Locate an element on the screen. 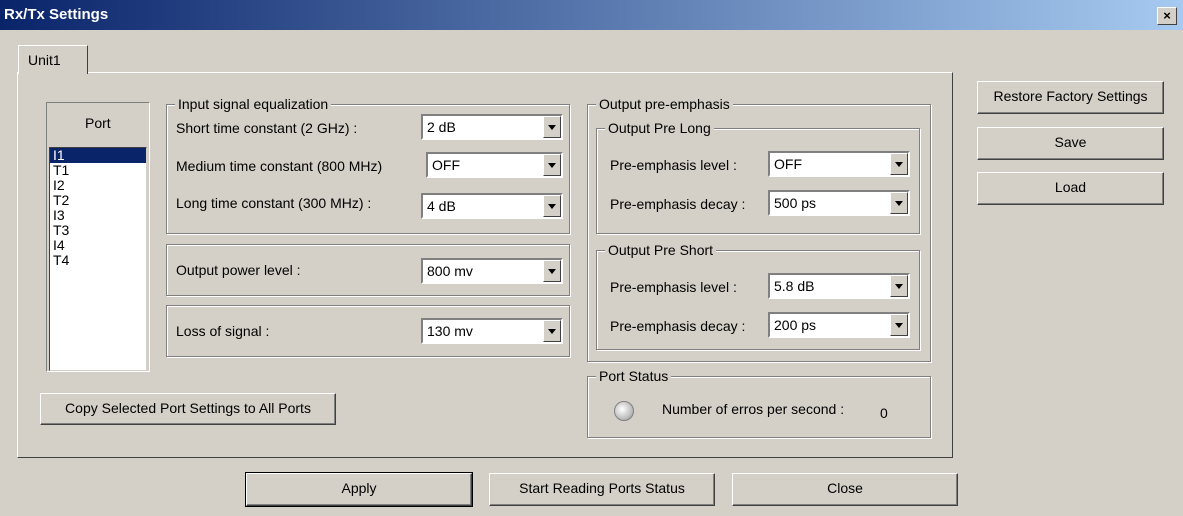 This screenshot has height=516, width=1183. apply-label: Apply is located at coordinates (359, 488).